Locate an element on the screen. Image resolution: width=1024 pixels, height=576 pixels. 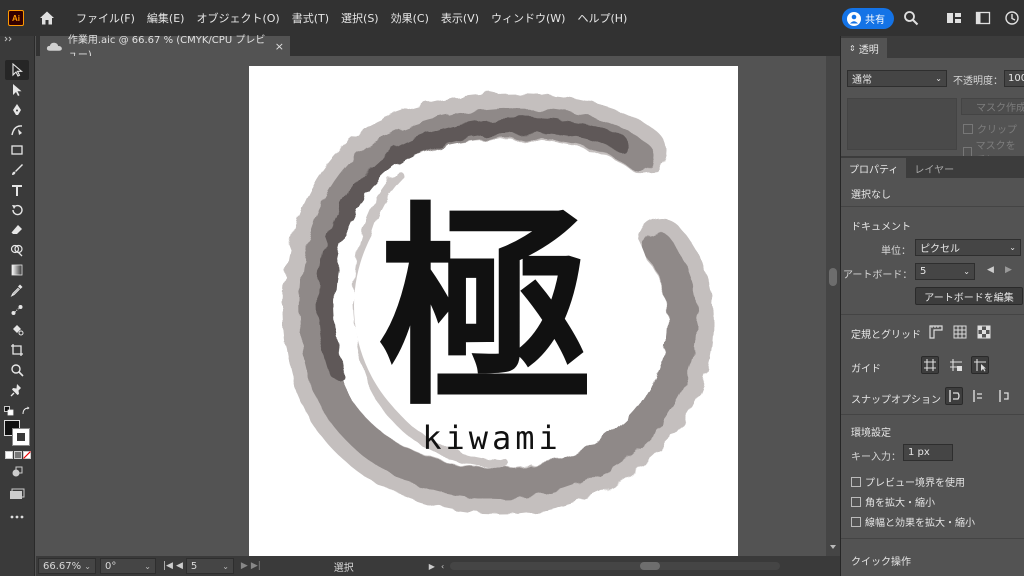
use-preview-bounds-checkbox is located at coordinates (856, 481).